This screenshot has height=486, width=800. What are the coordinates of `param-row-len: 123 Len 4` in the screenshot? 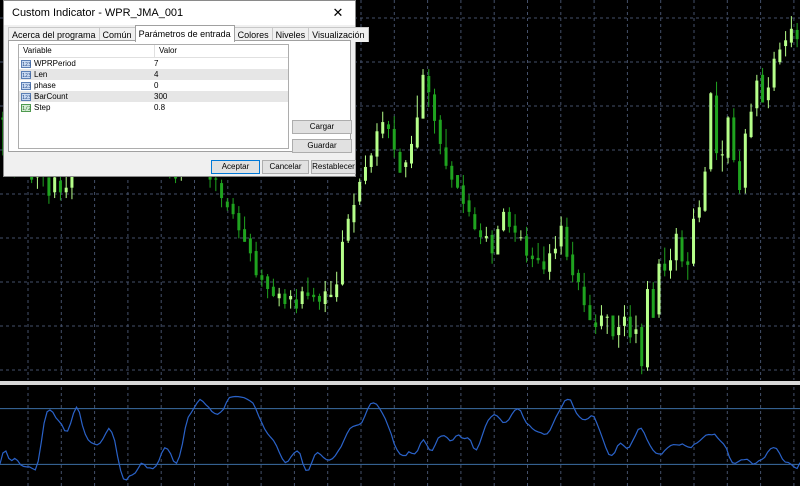 It's located at (153, 74).